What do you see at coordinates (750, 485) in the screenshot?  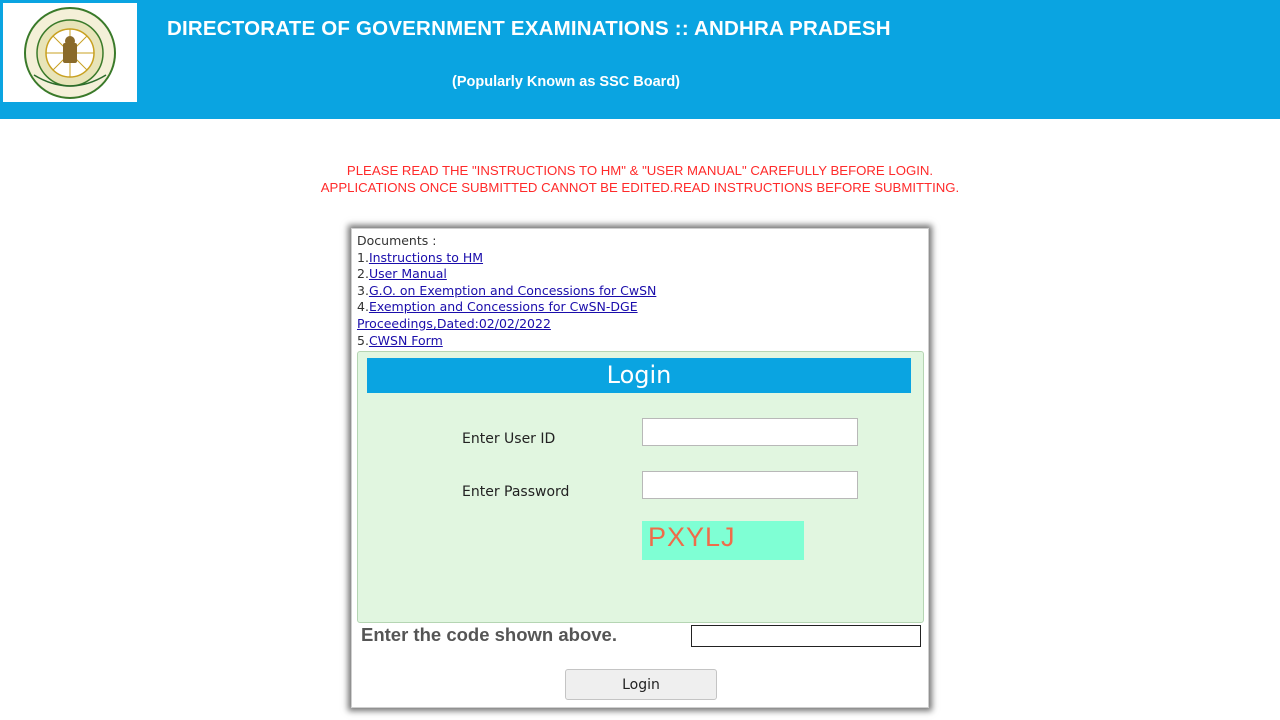 I see `password-input` at bounding box center [750, 485].